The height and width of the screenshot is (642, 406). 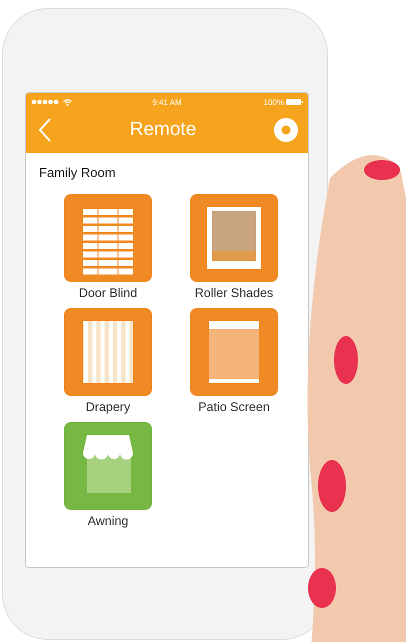 What do you see at coordinates (234, 238) in the screenshot?
I see `roller-tile` at bounding box center [234, 238].